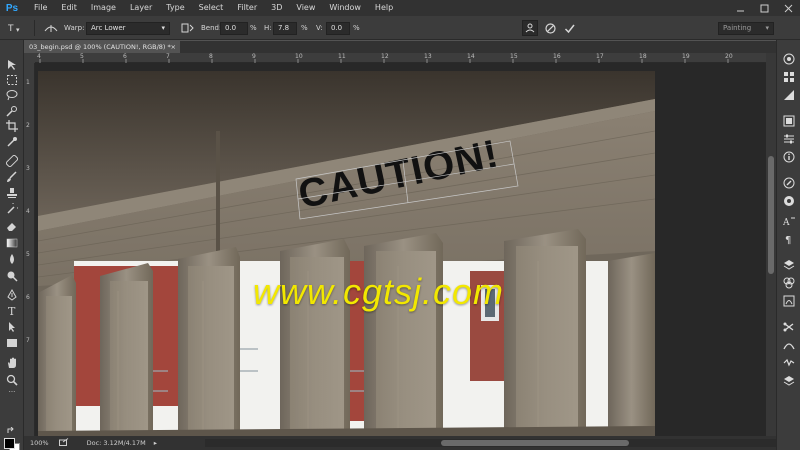 The width and height of the screenshot is (800, 450). Describe the element at coordinates (789, 363) in the screenshot. I see `layer-comps-icon` at that location.